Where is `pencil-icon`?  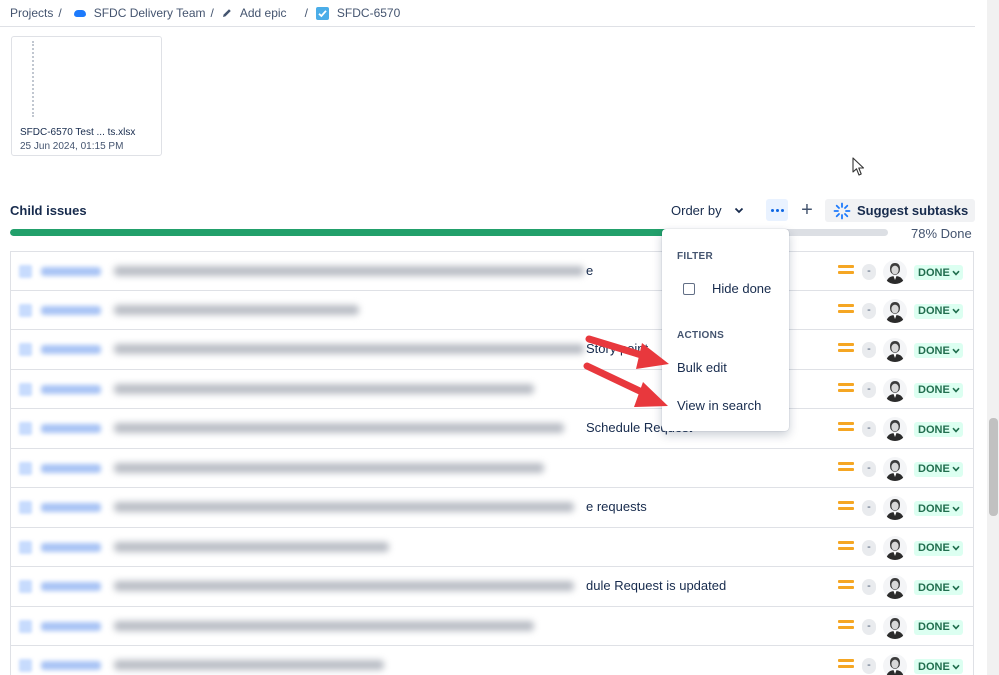
pencil-icon is located at coordinates (227, 13).